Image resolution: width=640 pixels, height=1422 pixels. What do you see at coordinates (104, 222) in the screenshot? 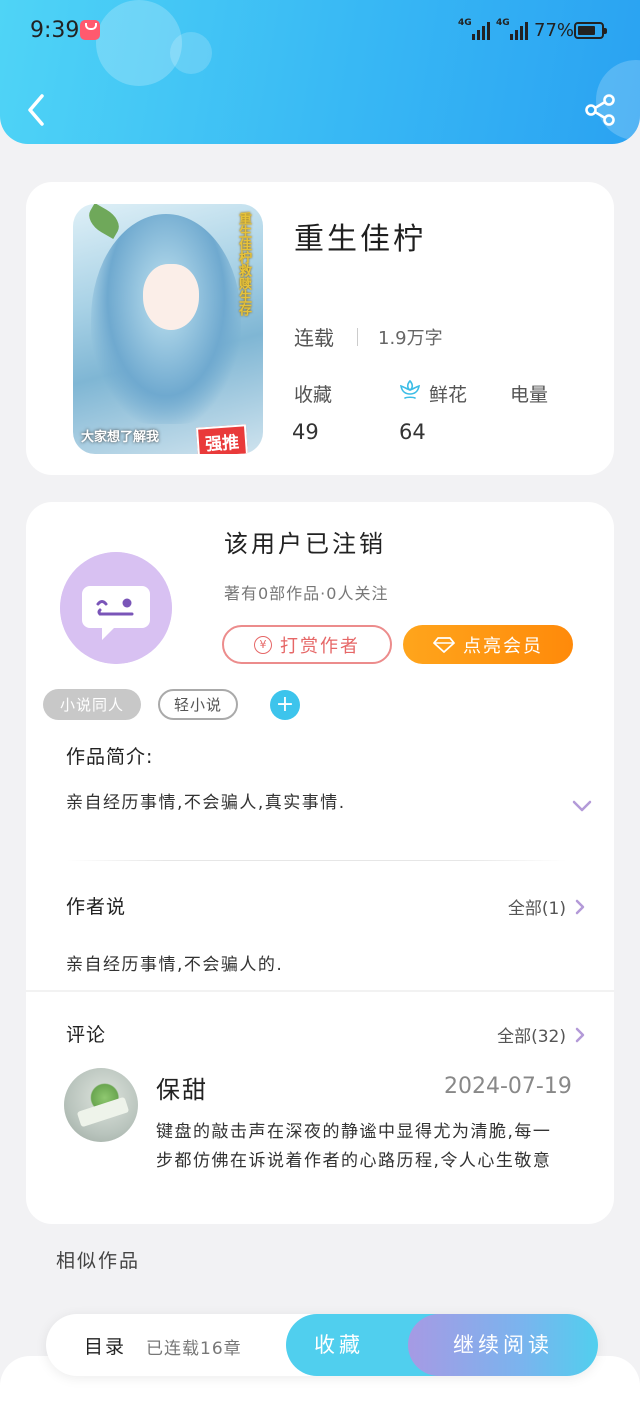
I see `leaf-icon` at bounding box center [104, 222].